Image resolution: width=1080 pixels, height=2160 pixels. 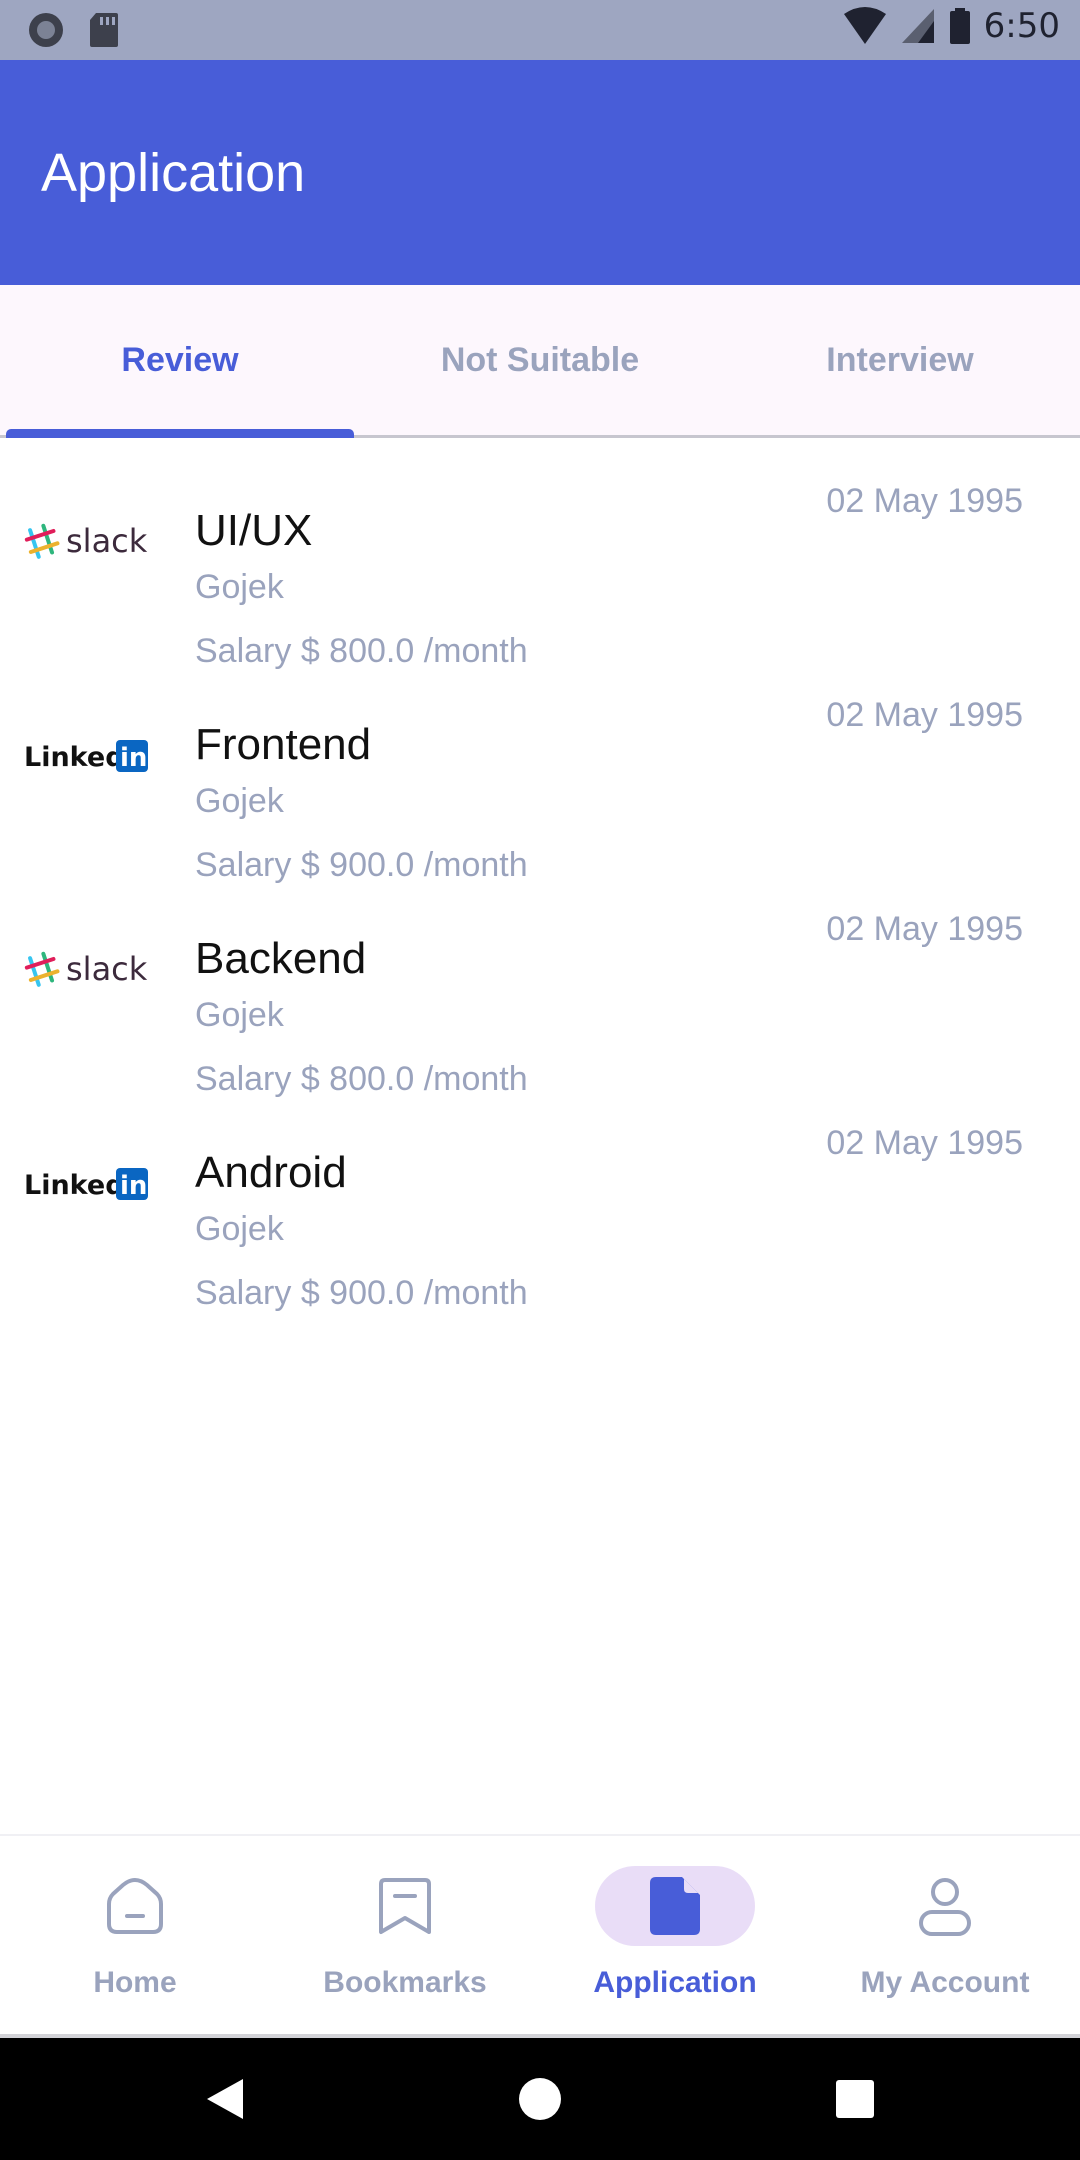 I want to click on wifi-icon, so click(x=864, y=25).